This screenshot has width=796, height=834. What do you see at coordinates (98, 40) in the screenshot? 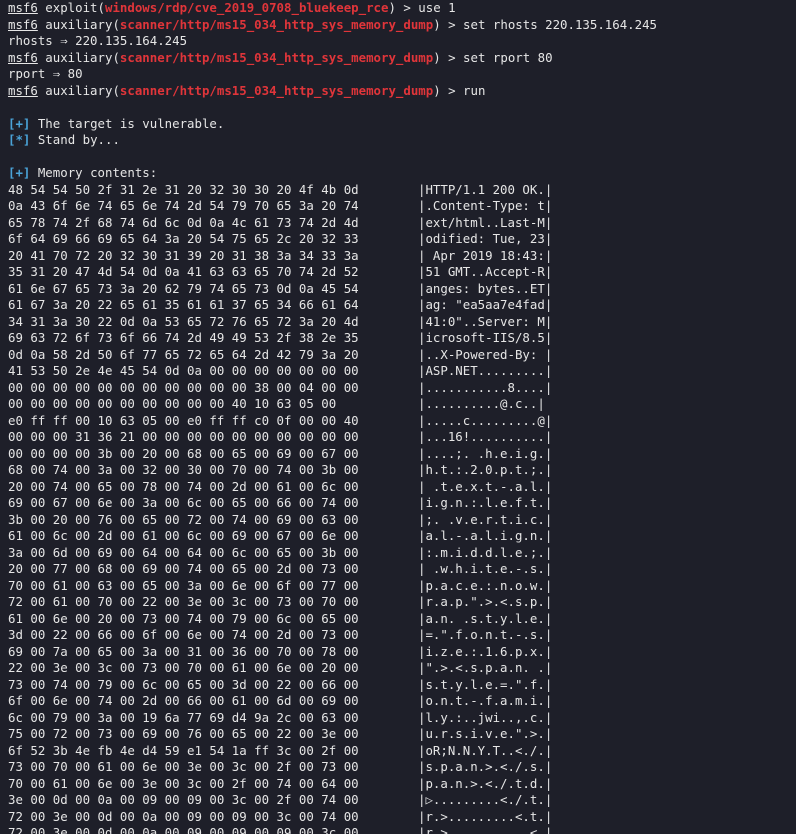
I see `output-line: rhosts ⇒ 220.135.164.245` at bounding box center [98, 40].